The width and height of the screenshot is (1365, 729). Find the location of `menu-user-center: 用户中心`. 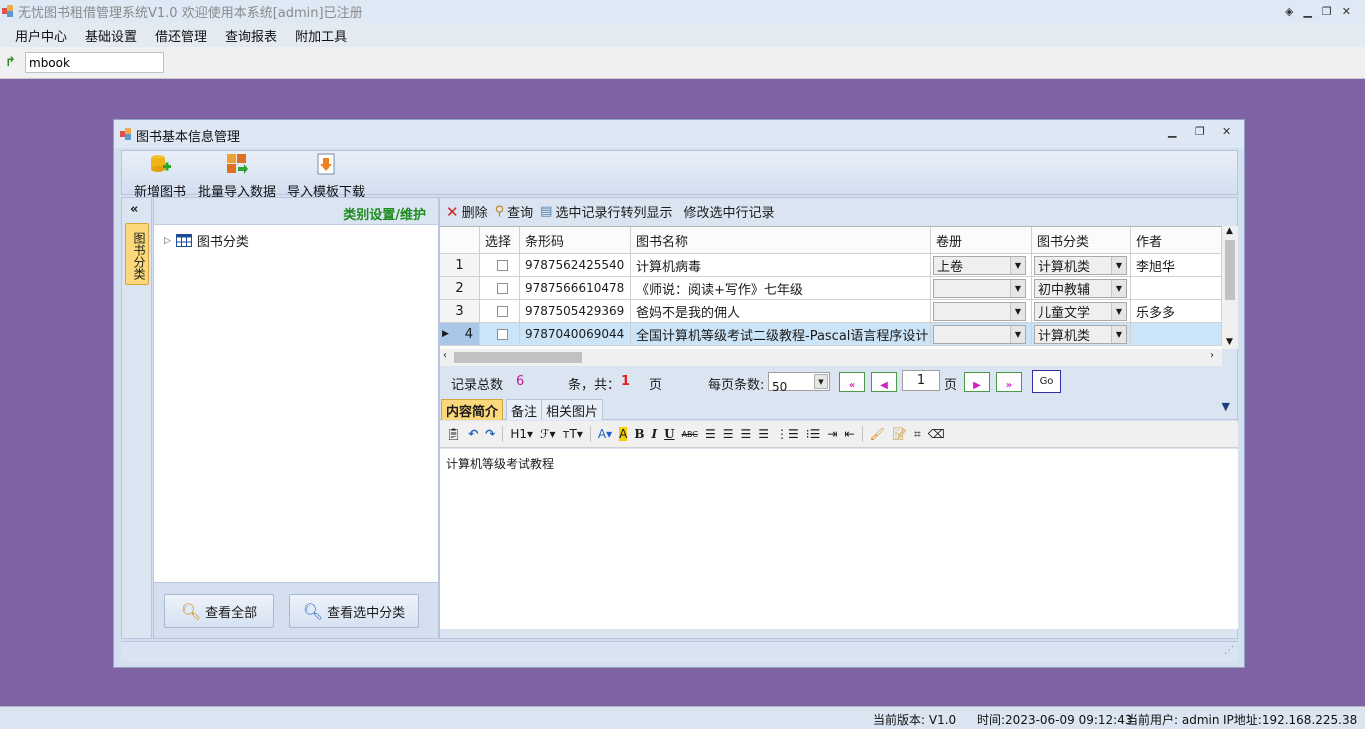

menu-user-center: 用户中心 is located at coordinates (41, 35).